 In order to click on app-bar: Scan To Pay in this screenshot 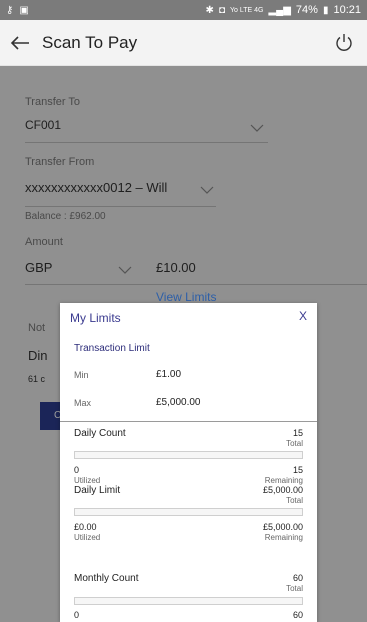, I will do `click(183, 43)`.